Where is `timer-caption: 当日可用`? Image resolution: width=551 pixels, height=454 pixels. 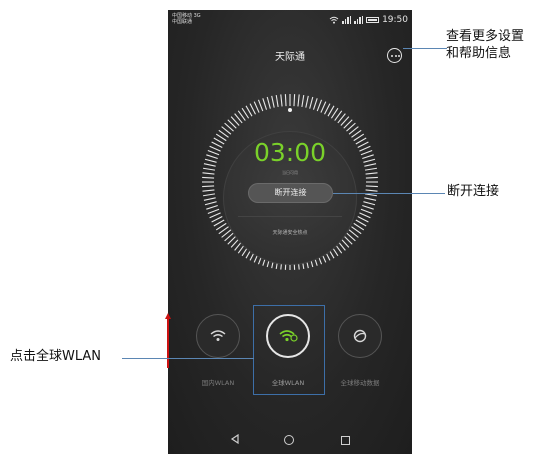
timer-caption: 当日可用 is located at coordinates (290, 172).